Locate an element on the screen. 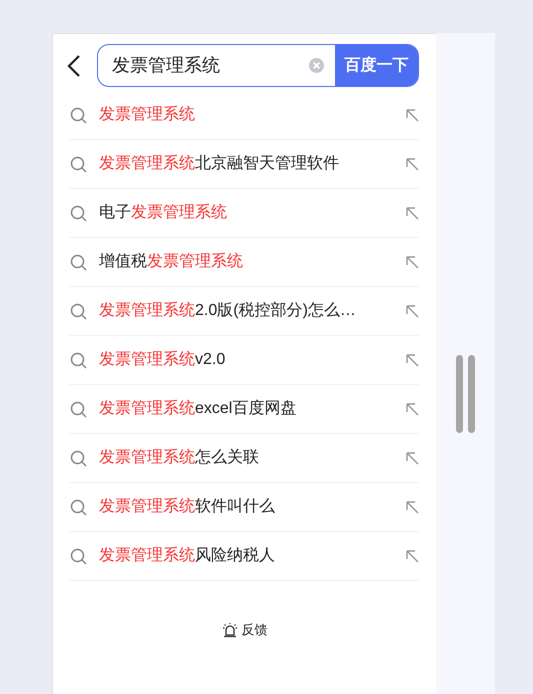 This screenshot has height=694, width=533. feedback-link: 反馈 is located at coordinates (255, 630).